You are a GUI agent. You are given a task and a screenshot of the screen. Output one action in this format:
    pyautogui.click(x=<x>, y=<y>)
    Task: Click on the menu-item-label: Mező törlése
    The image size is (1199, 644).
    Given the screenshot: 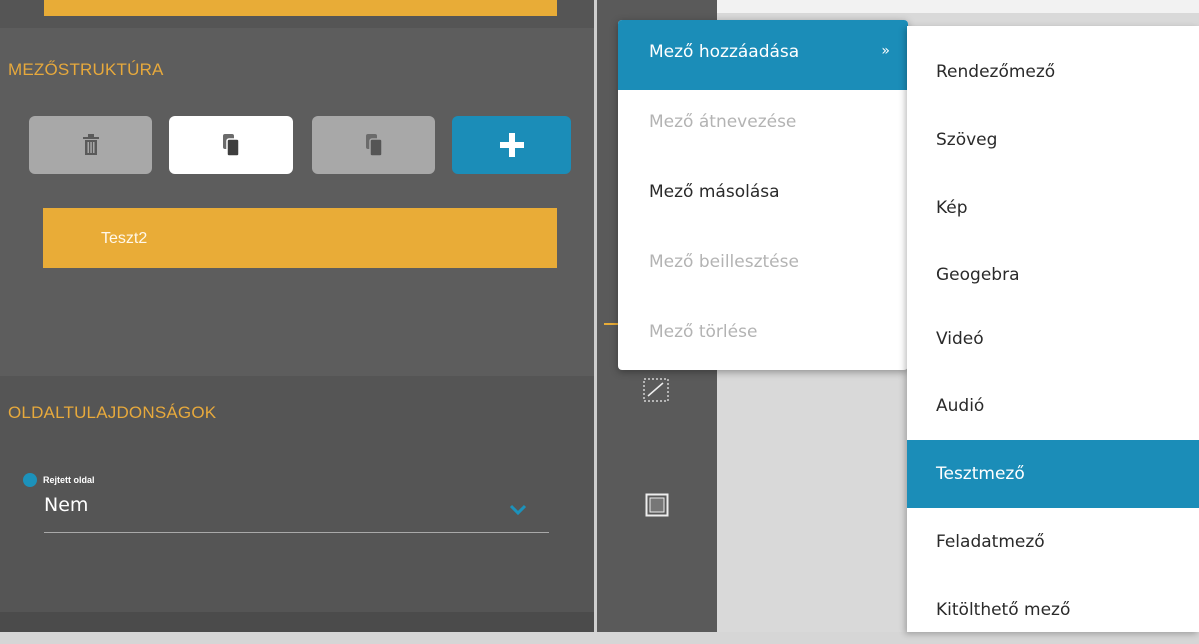 What is the action you would take?
    pyautogui.click(x=703, y=332)
    